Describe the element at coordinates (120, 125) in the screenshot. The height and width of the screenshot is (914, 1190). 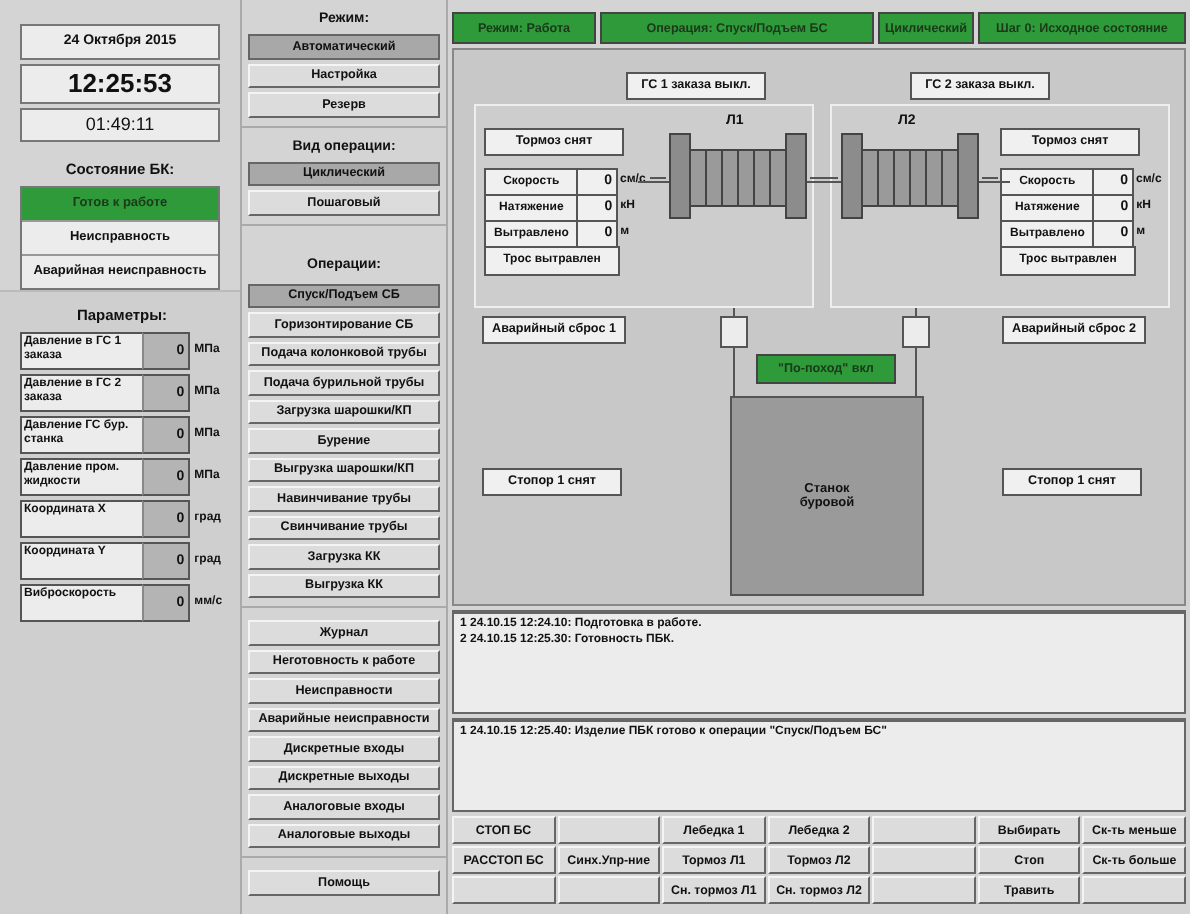
I see `timer-display: 01:49:11` at that location.